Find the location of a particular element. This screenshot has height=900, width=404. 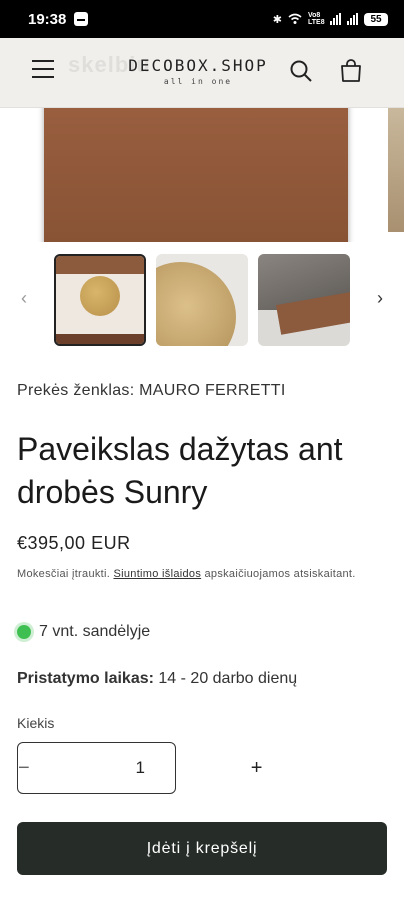

signal-icon is located at coordinates (335, 19).